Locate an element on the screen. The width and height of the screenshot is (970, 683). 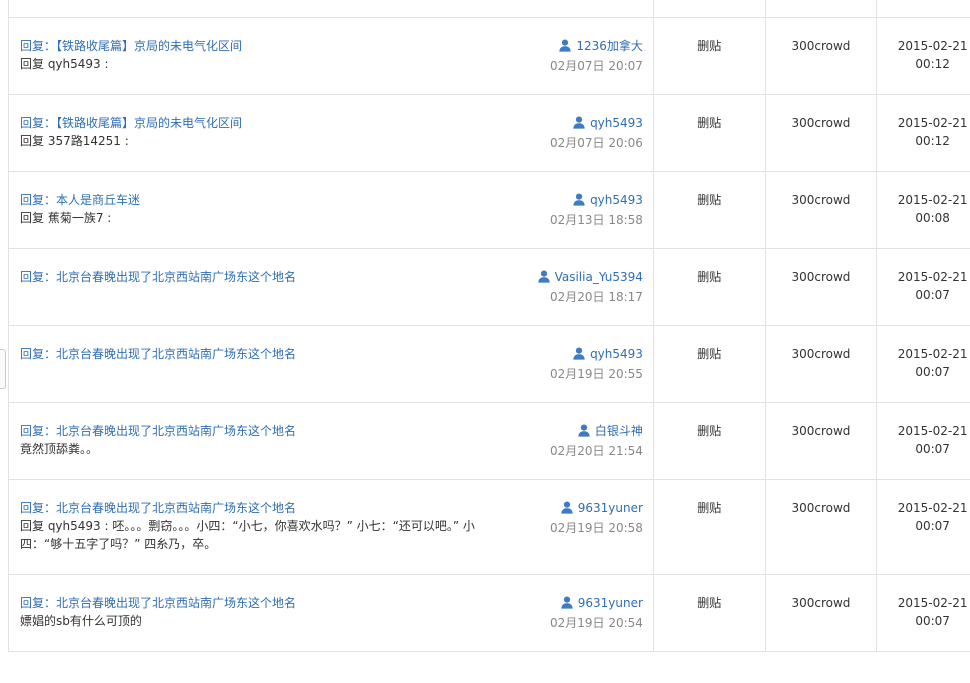
post-meta: Vasilia_Yu5394 02月20日 18:17 is located at coordinates (590, 287).